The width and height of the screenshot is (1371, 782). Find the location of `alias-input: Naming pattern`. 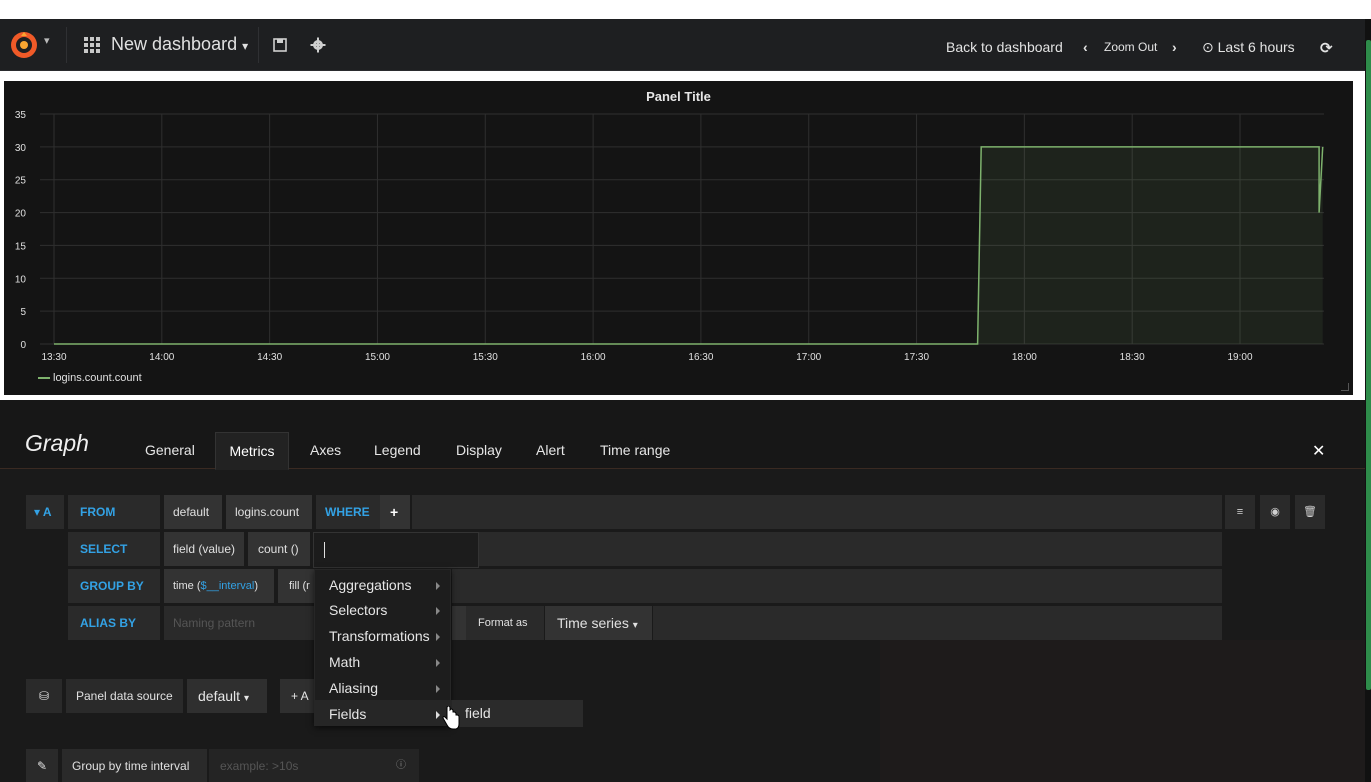

alias-input: Naming pattern is located at coordinates (239, 623).